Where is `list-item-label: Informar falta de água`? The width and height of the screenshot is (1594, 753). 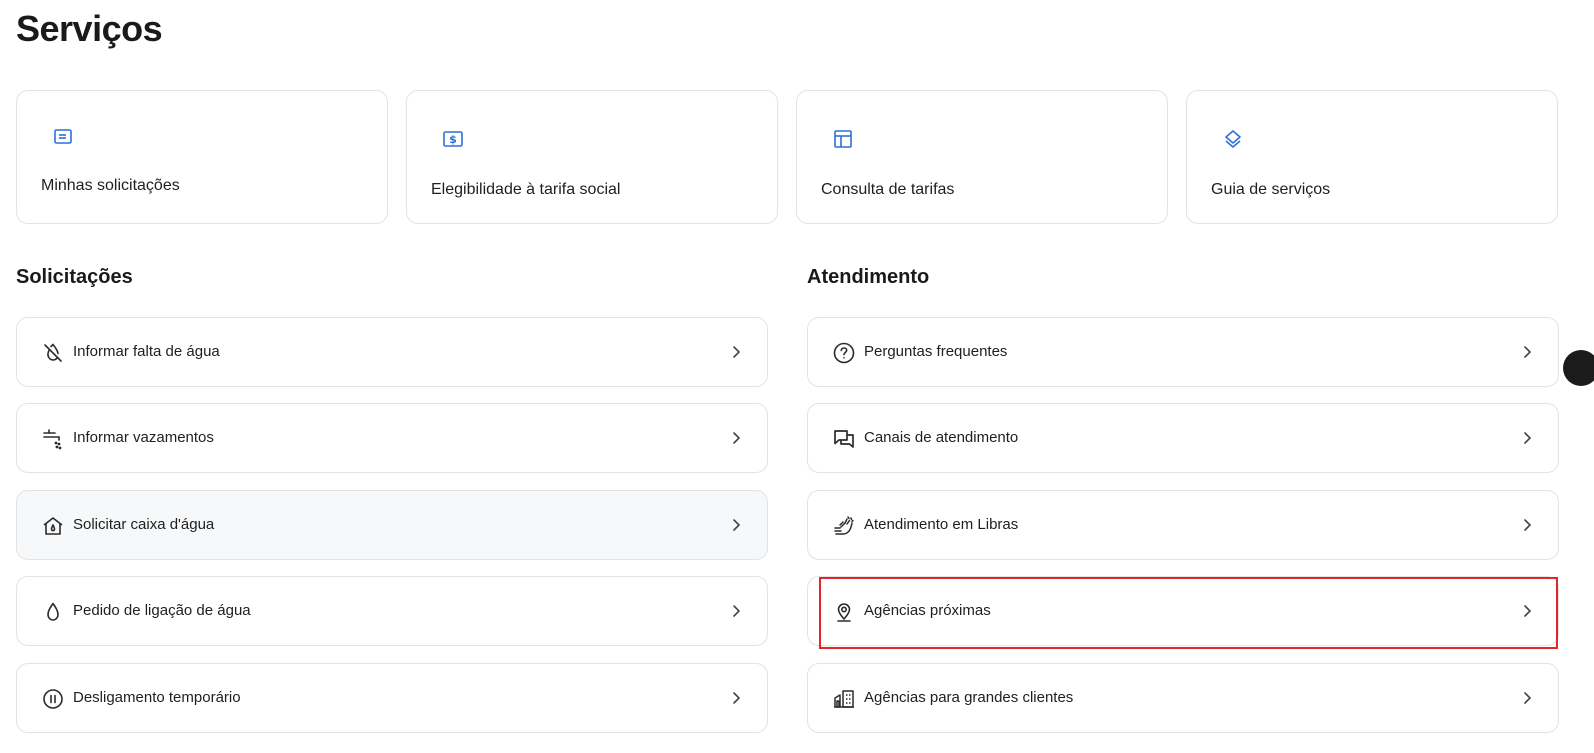
list-item-label: Informar falta de água is located at coordinates (146, 351).